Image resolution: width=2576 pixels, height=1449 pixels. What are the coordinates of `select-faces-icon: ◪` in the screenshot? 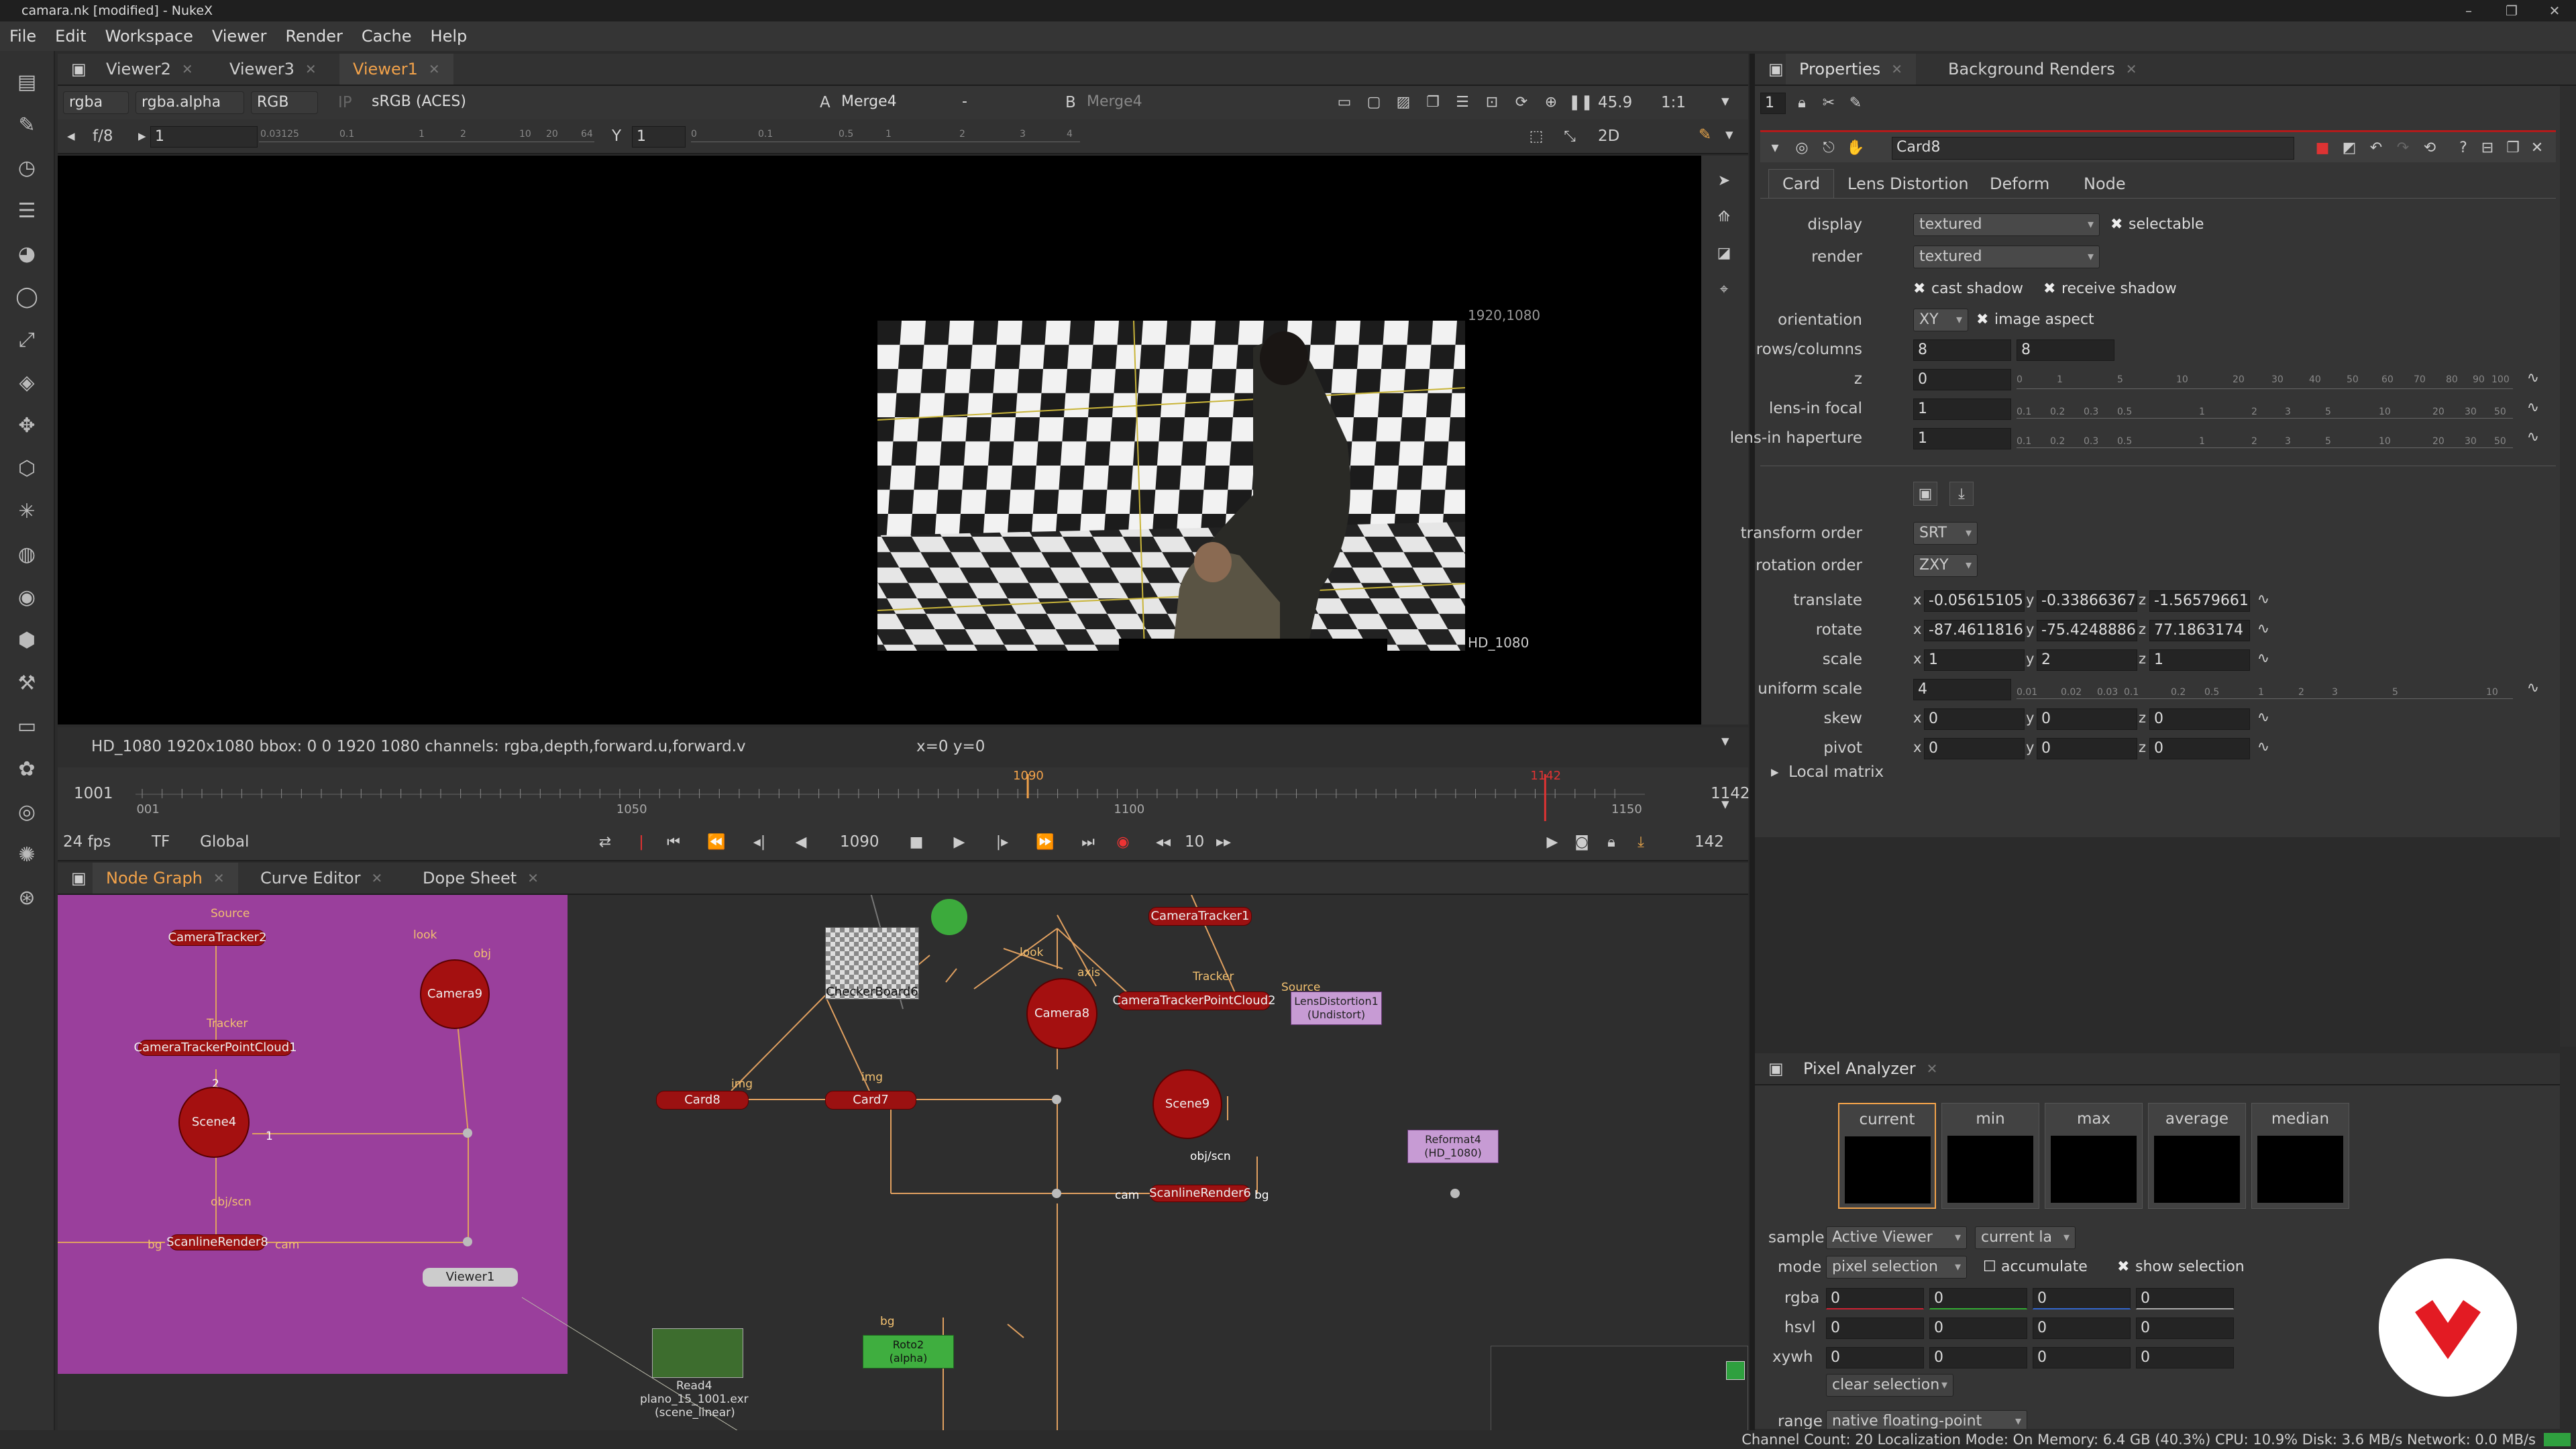 It's located at (1724, 253).